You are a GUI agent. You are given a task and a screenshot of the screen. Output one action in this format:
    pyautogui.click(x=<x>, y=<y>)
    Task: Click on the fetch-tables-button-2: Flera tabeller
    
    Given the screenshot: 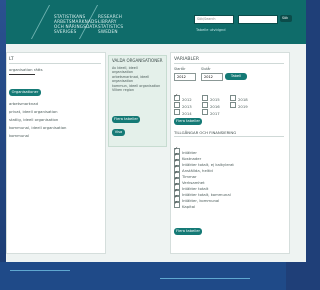 What is the action you would take?
    pyautogui.click(x=188, y=121)
    